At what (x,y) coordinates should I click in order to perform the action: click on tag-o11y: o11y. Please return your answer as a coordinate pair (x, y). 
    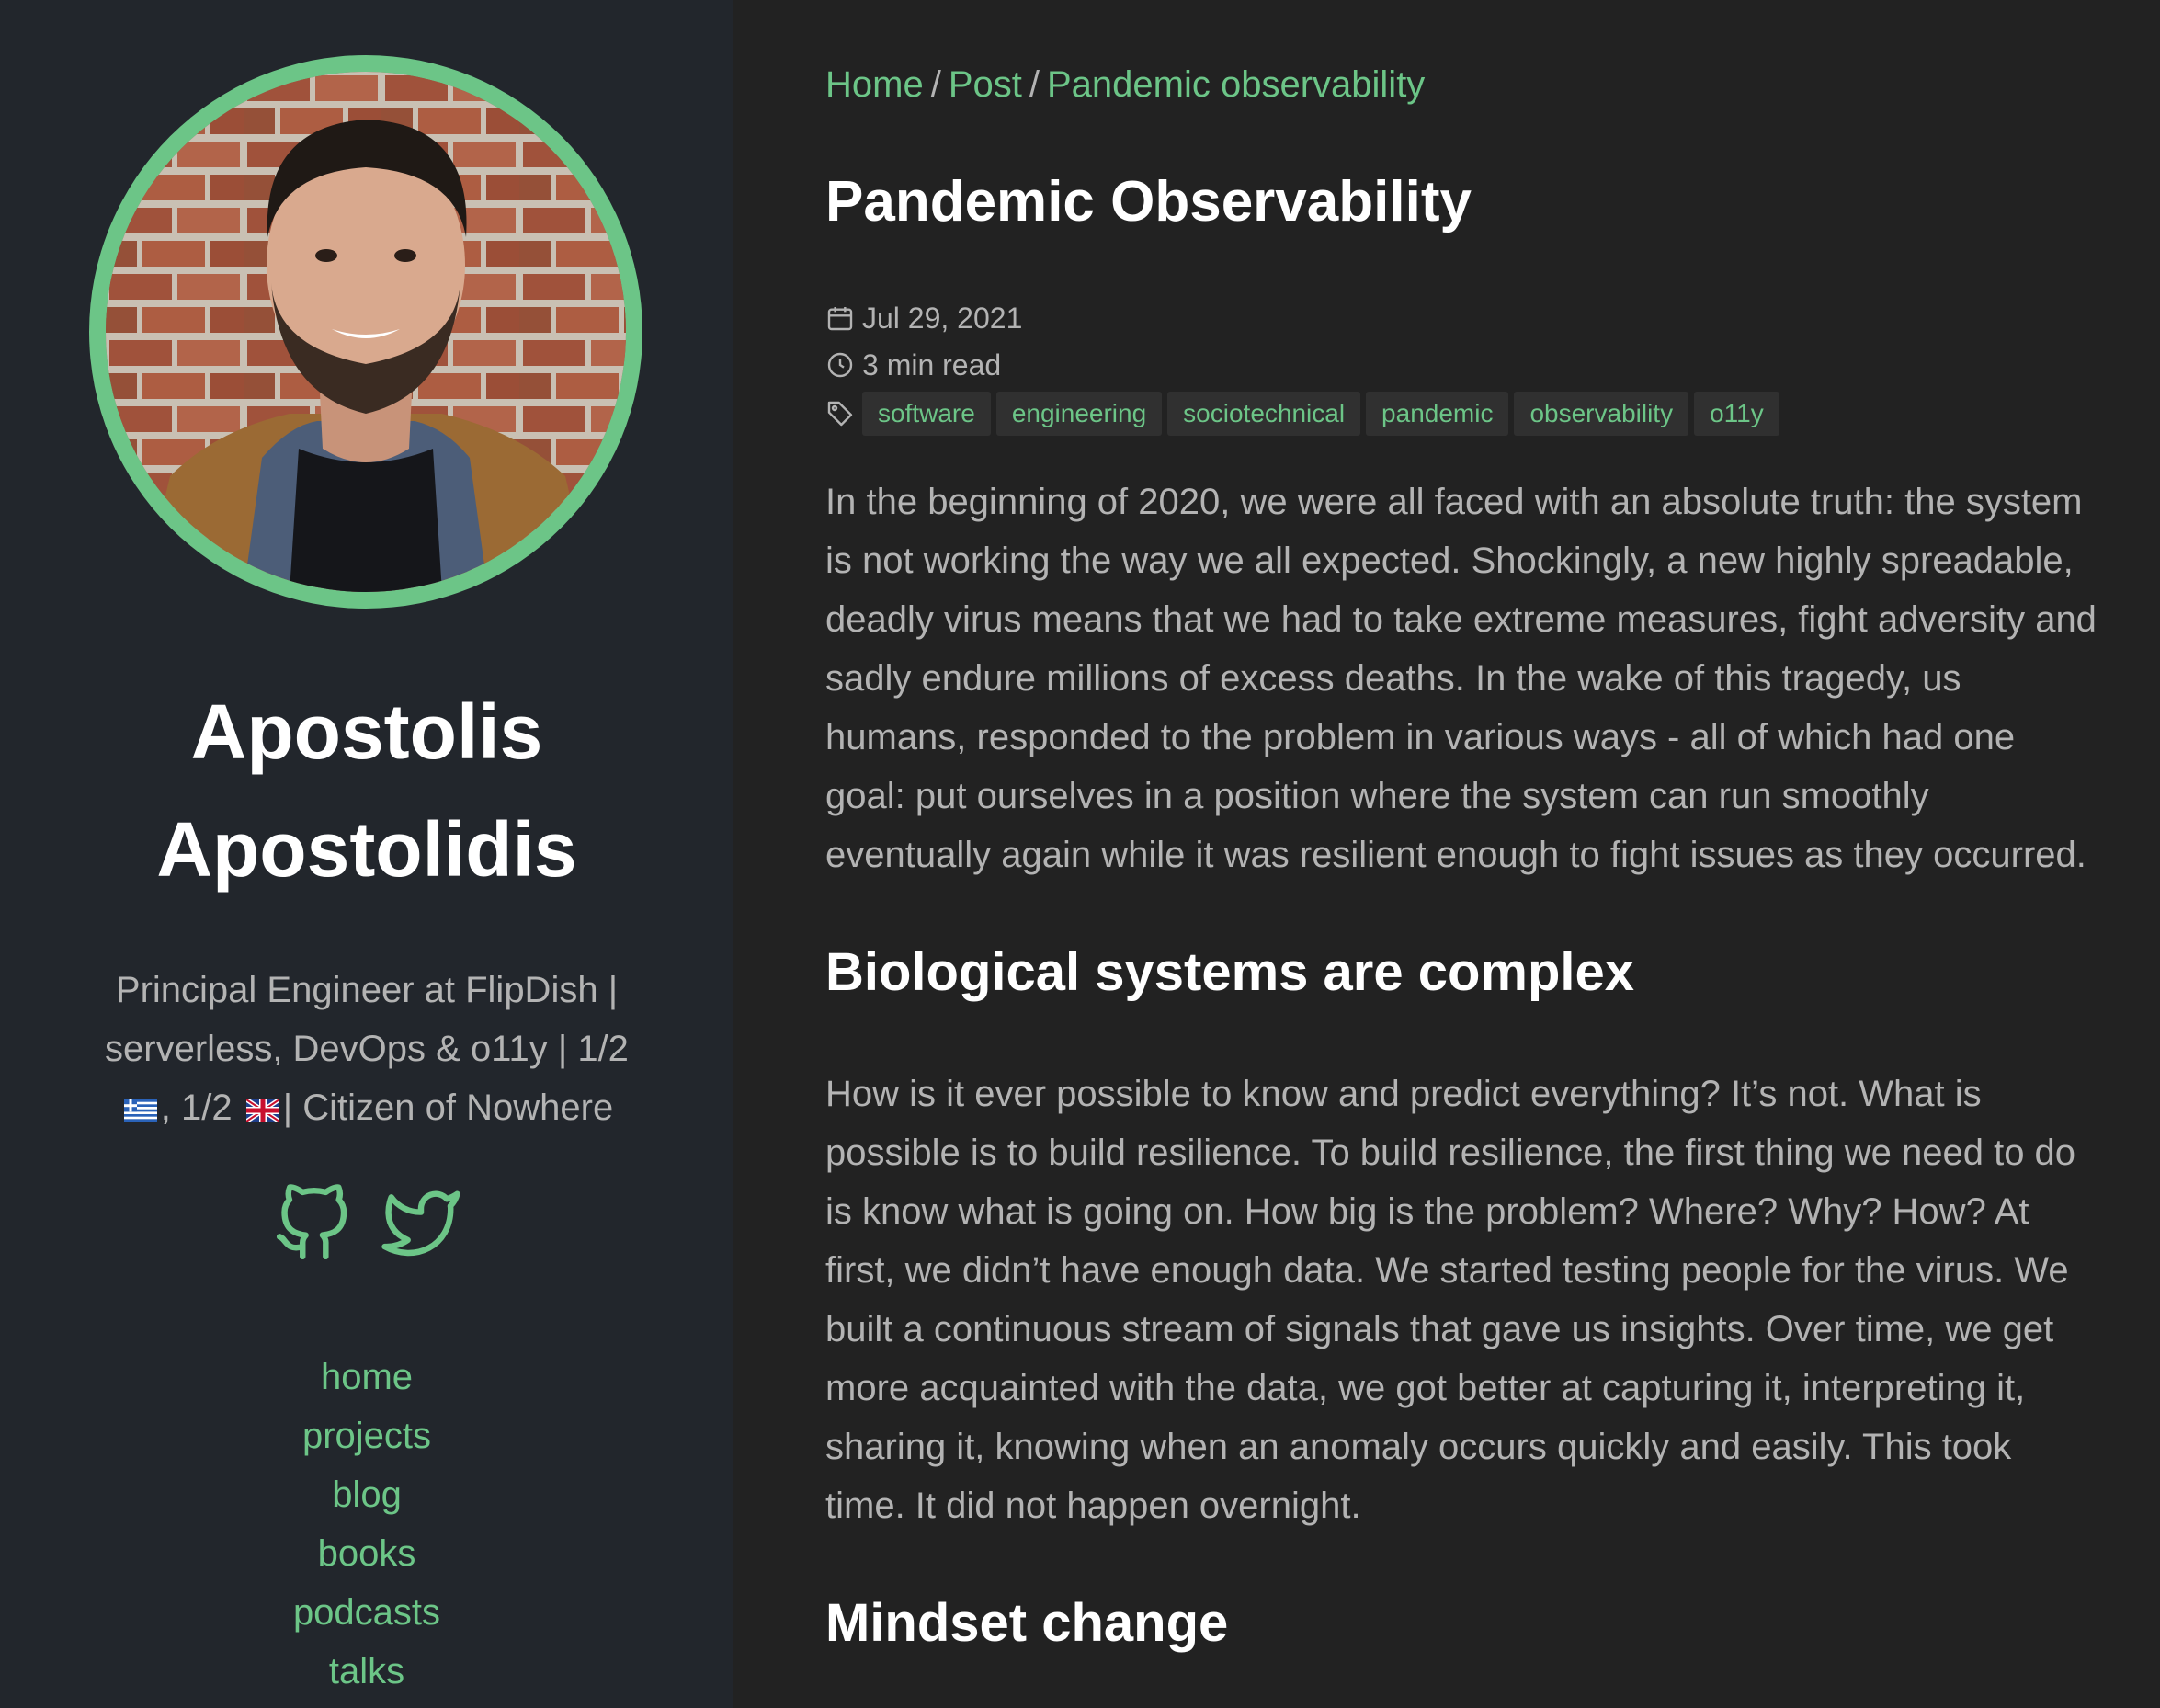
    Looking at the image, I should click on (1736, 414).